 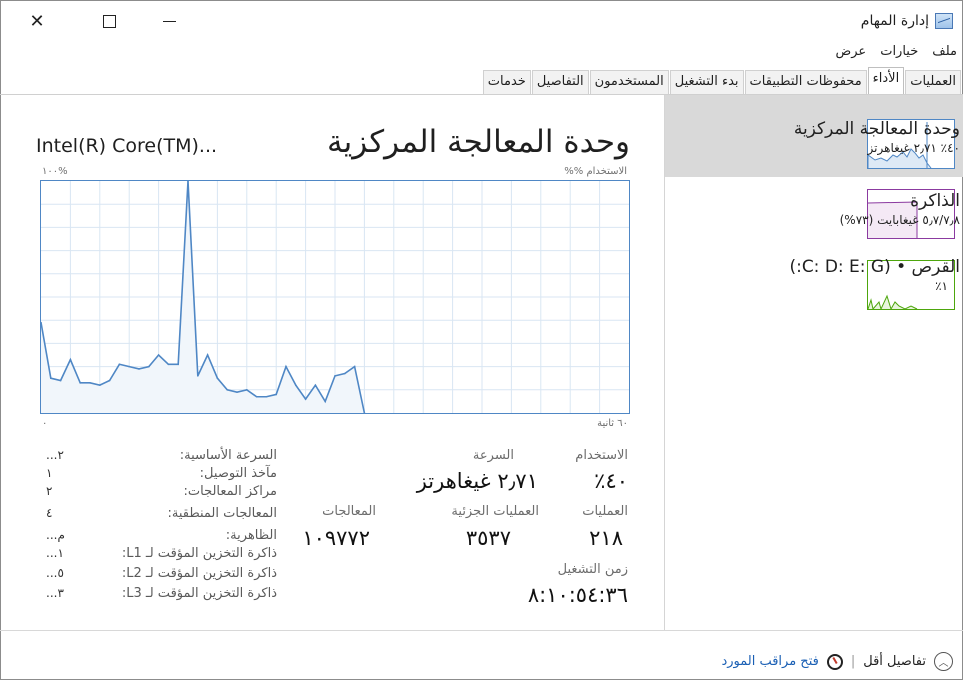 I want to click on tab-app-history: محفوظات التطبيقات, so click(x=805, y=82).